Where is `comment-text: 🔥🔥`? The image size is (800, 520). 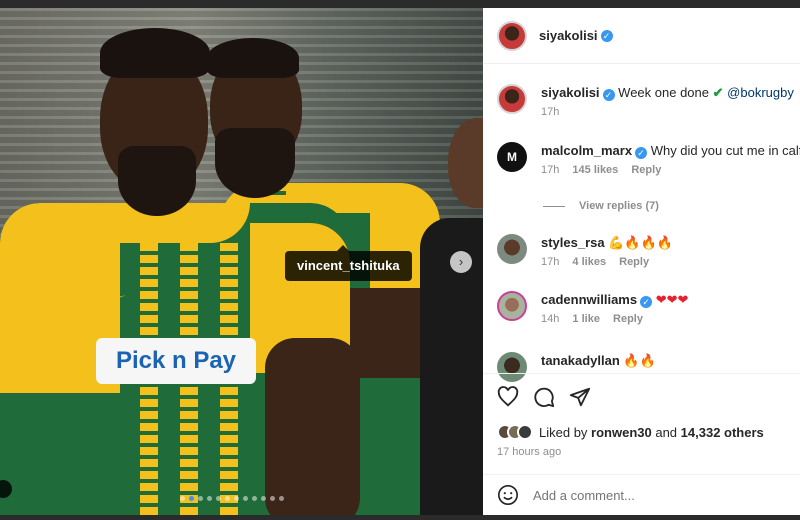
comment-text: 🔥🔥 is located at coordinates (639, 360).